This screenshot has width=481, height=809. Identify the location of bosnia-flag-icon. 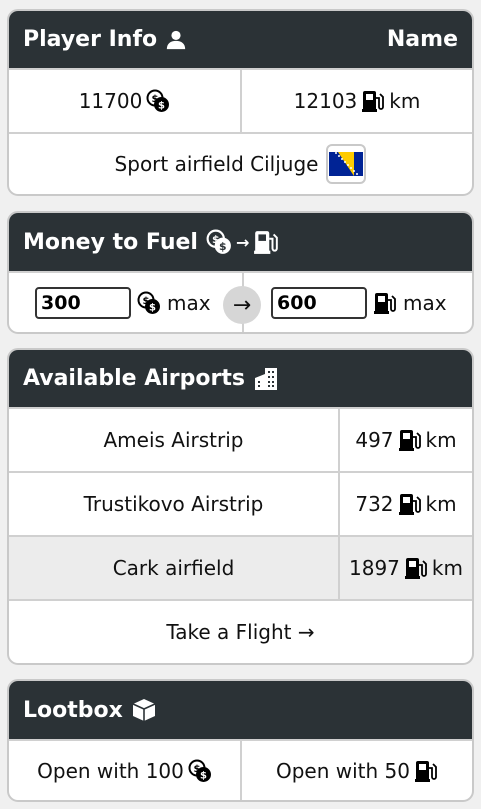
(346, 164).